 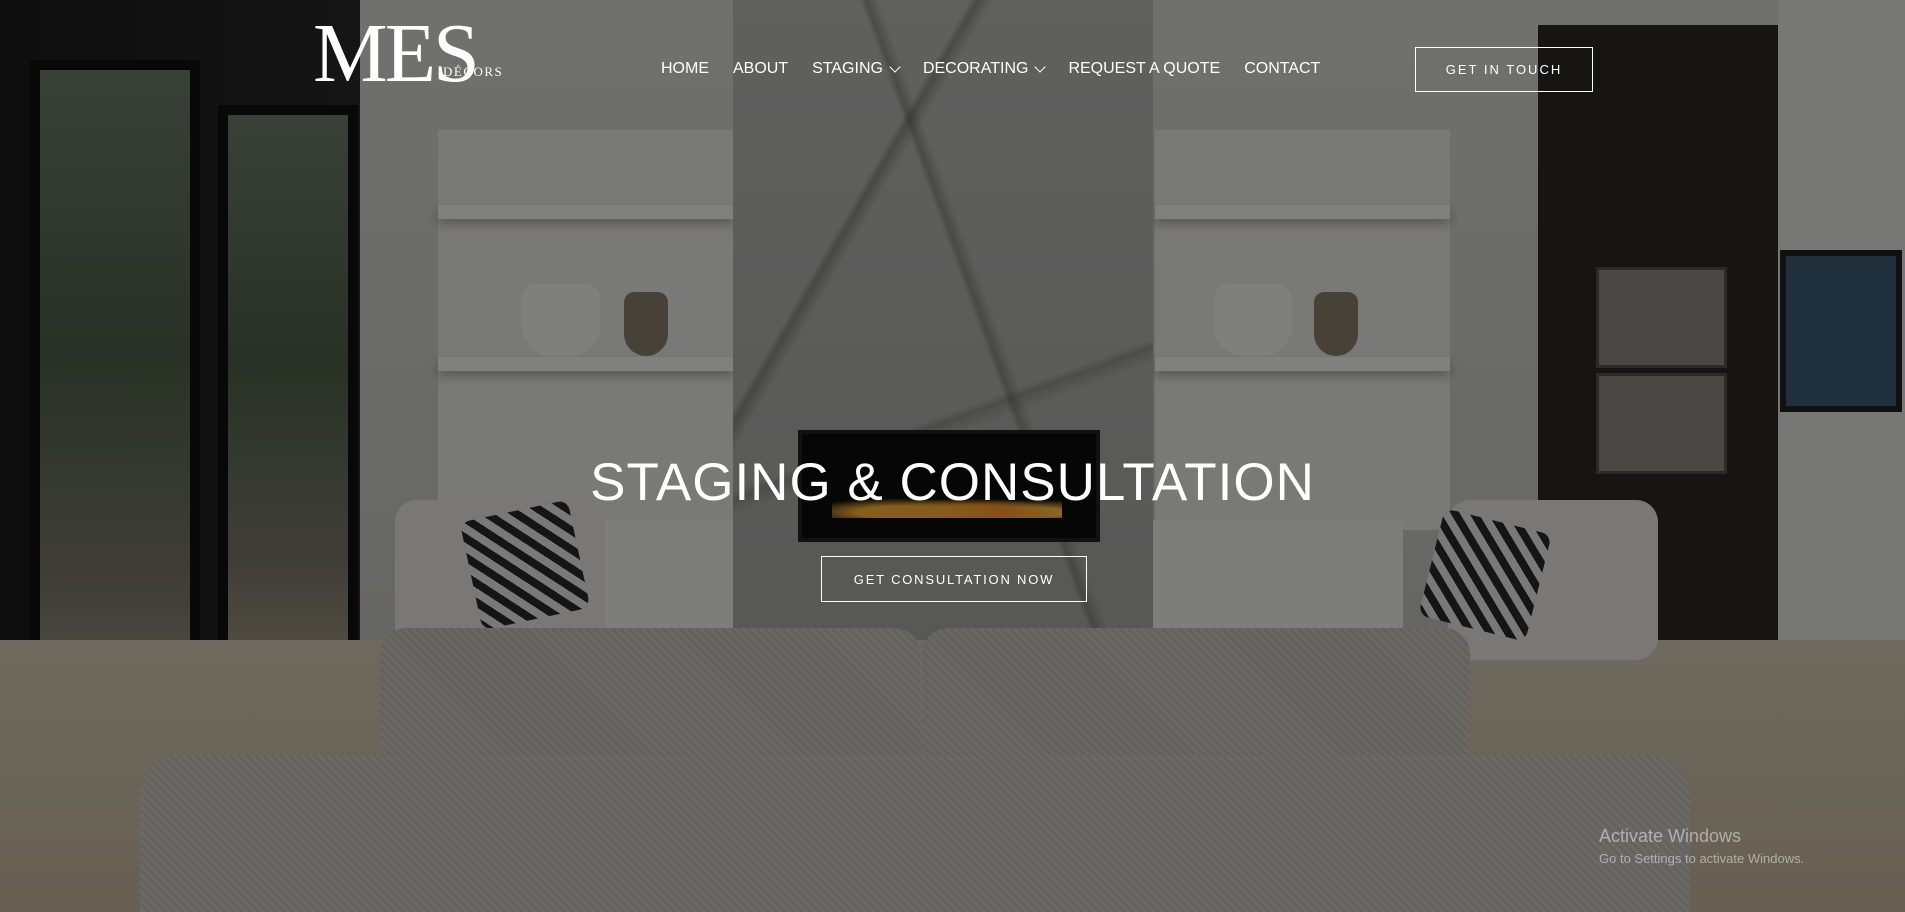 I want to click on logo-subtitle: DÉCORS, so click(x=473, y=71).